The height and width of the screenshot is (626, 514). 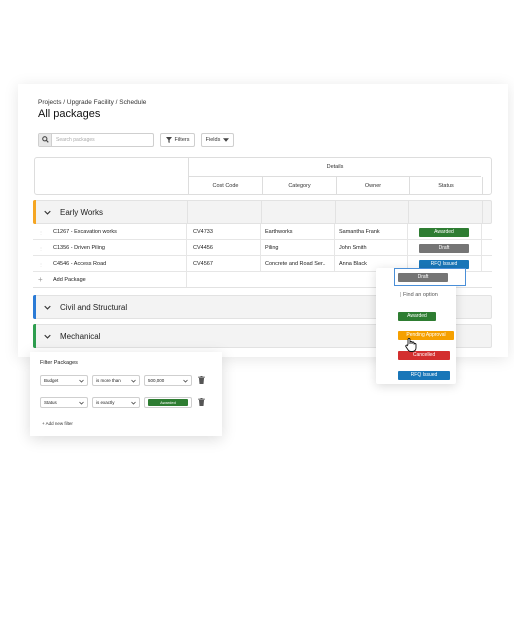 What do you see at coordinates (75, 140) in the screenshot?
I see `search-input: Search packages` at bounding box center [75, 140].